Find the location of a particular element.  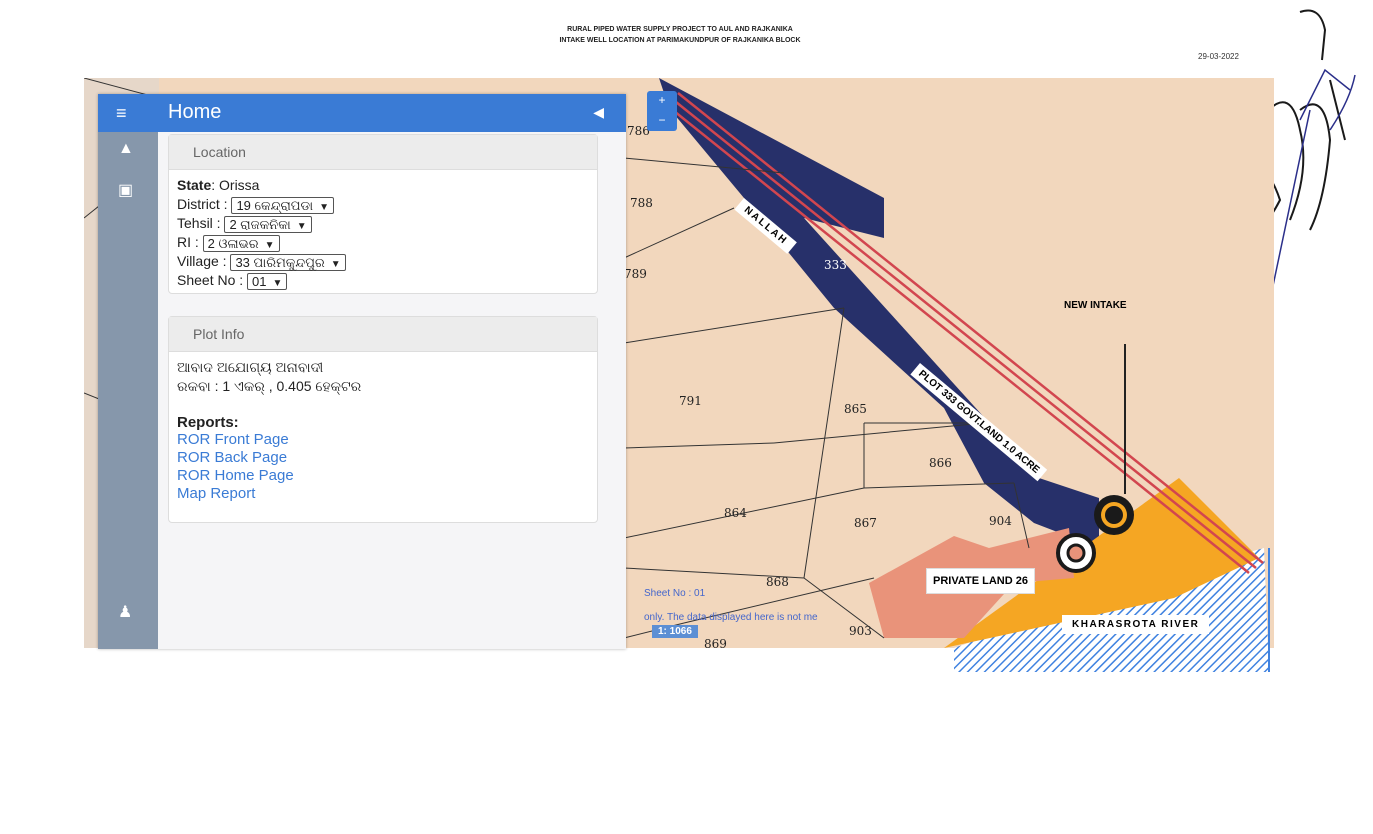

sheet-select: 01 ▼ is located at coordinates (267, 281).